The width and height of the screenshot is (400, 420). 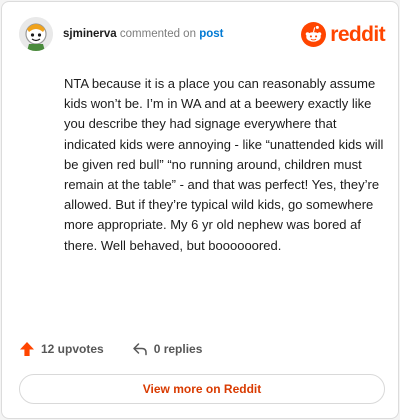 I want to click on view-more-button: View more on Reddit, so click(x=202, y=389).